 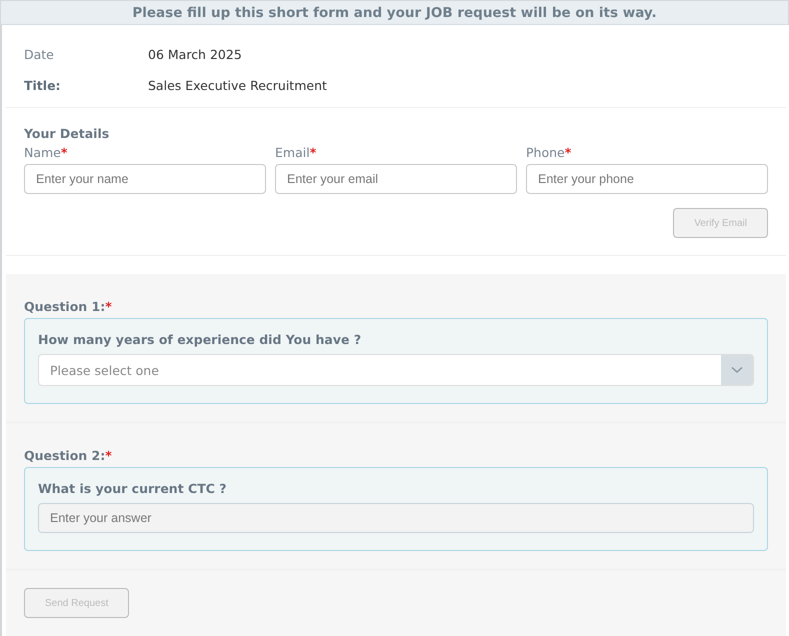 What do you see at coordinates (68, 306) in the screenshot?
I see `question-label: Question 1:*` at bounding box center [68, 306].